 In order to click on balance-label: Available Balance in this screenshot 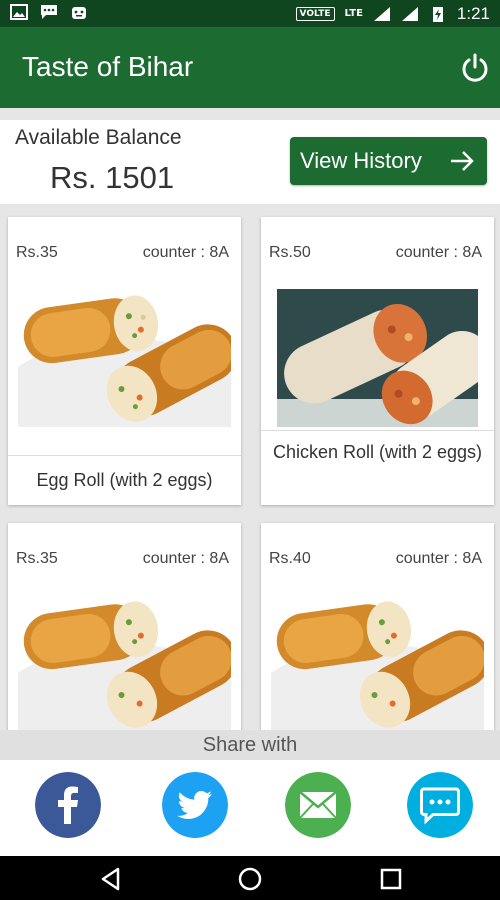, I will do `click(98, 137)`.